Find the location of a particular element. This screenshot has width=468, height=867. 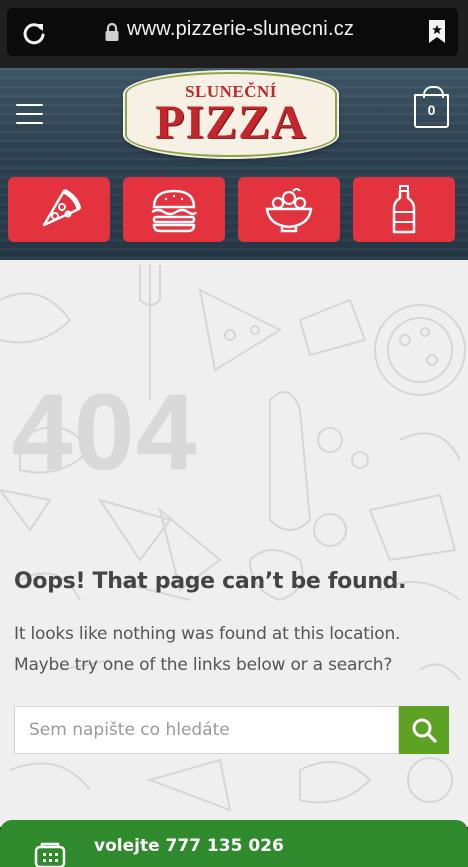

cart-button: 0 is located at coordinates (431, 107).